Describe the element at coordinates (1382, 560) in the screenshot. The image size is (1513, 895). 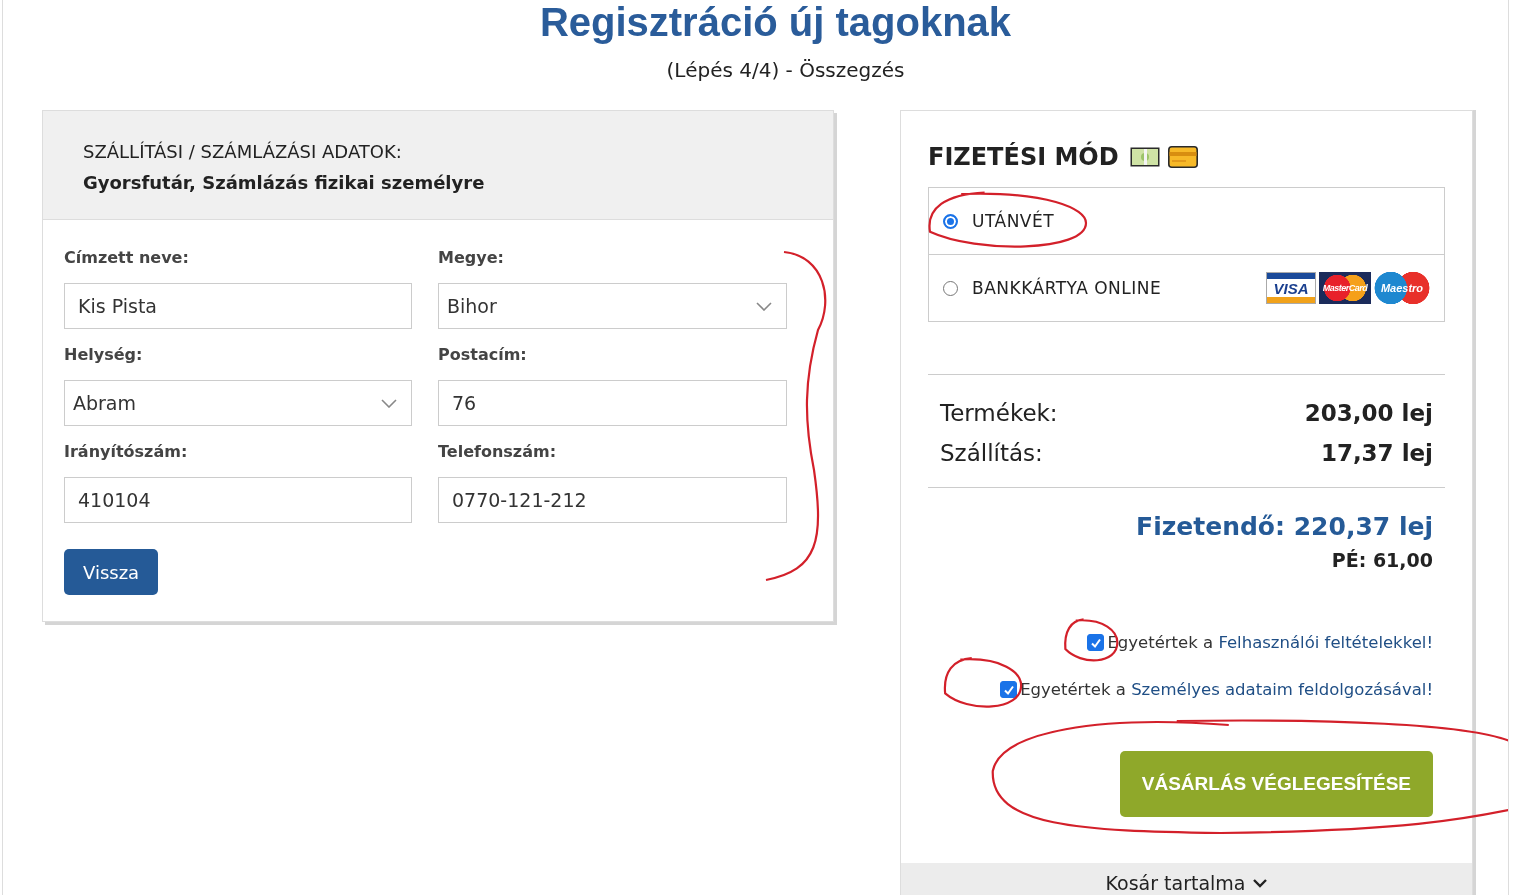
I see `points-value: PÉ: 61,00` at that location.